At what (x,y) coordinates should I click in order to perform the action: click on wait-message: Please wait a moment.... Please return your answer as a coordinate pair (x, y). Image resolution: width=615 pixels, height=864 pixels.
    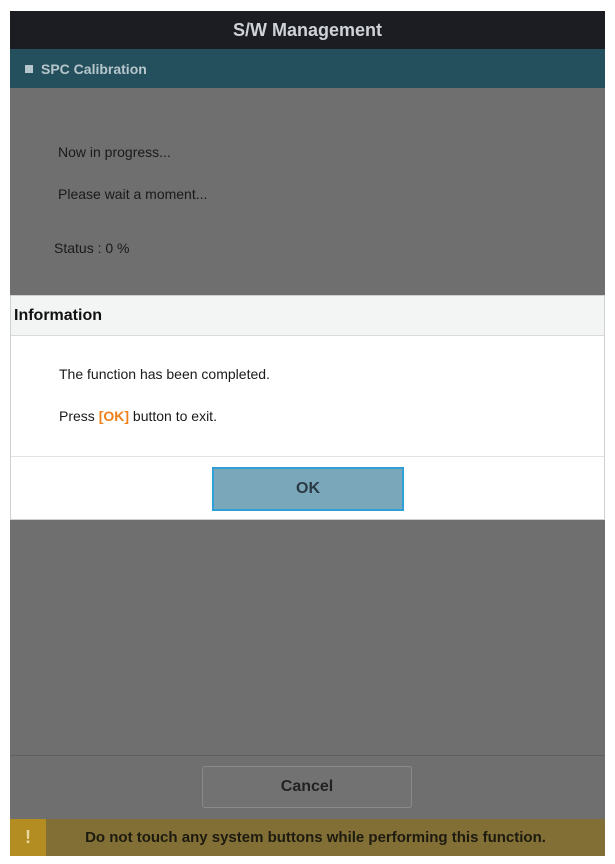
    Looking at the image, I should click on (133, 194).